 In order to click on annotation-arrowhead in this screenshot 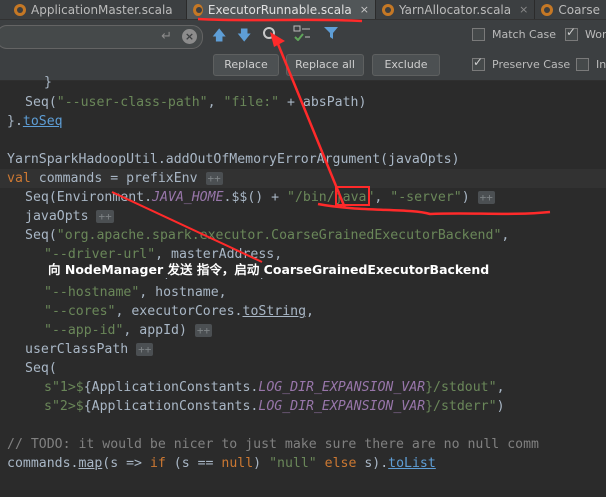, I will do `click(277, 39)`.